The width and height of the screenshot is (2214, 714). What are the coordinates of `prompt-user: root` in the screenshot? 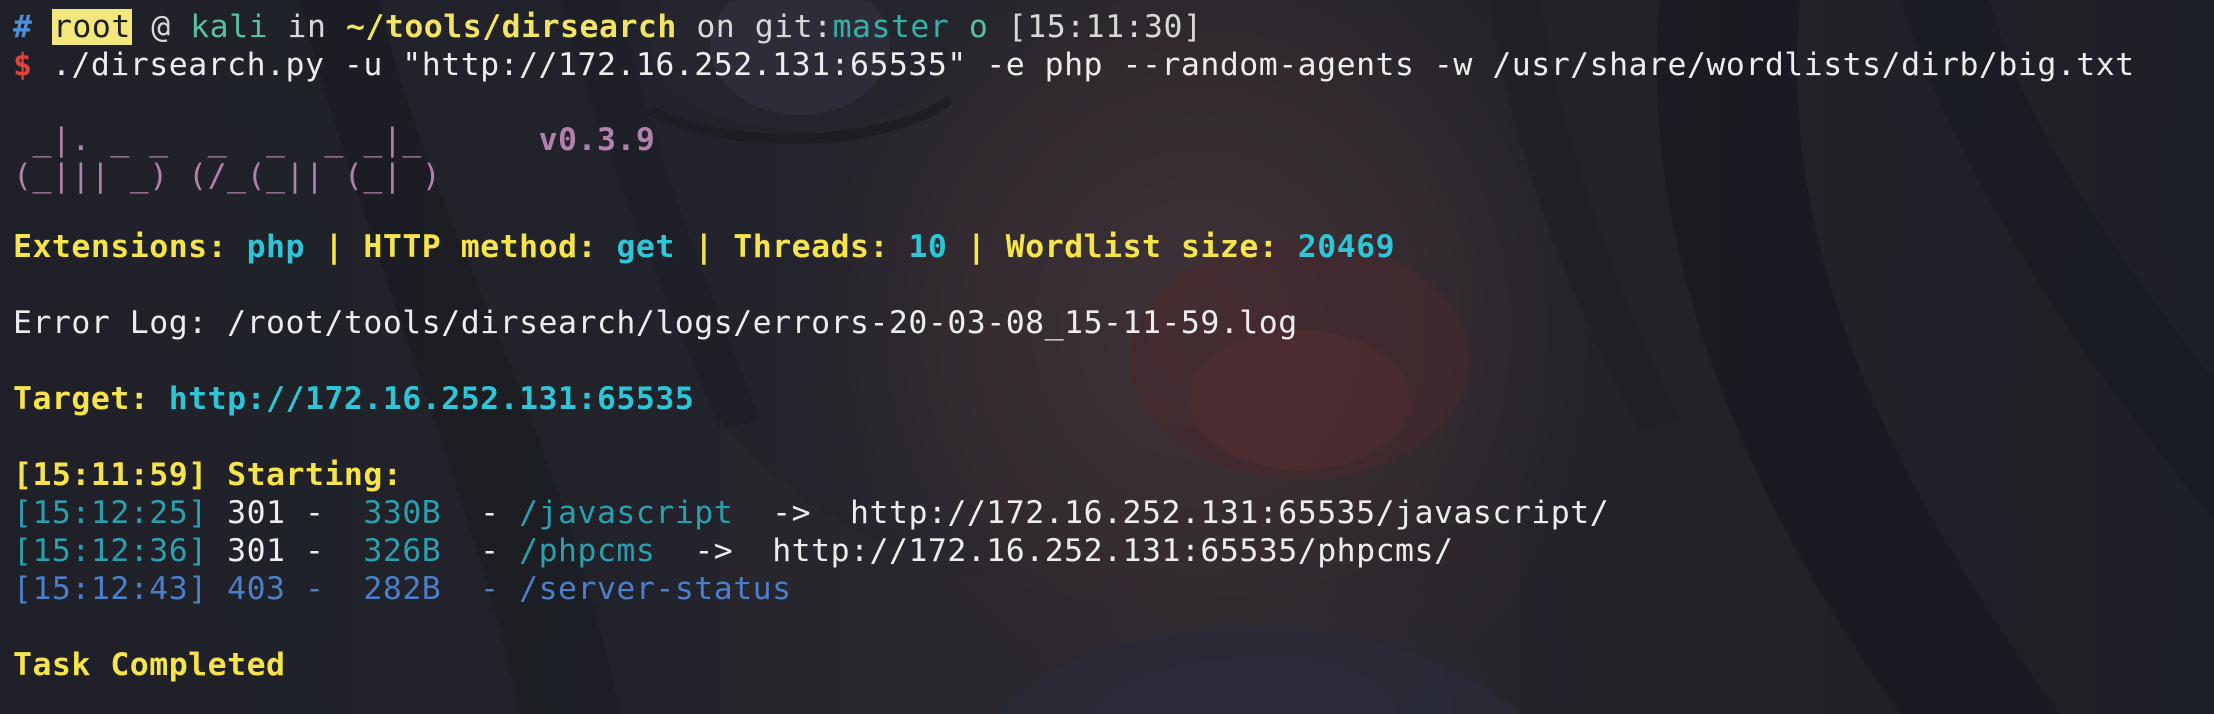 It's located at (91, 27).